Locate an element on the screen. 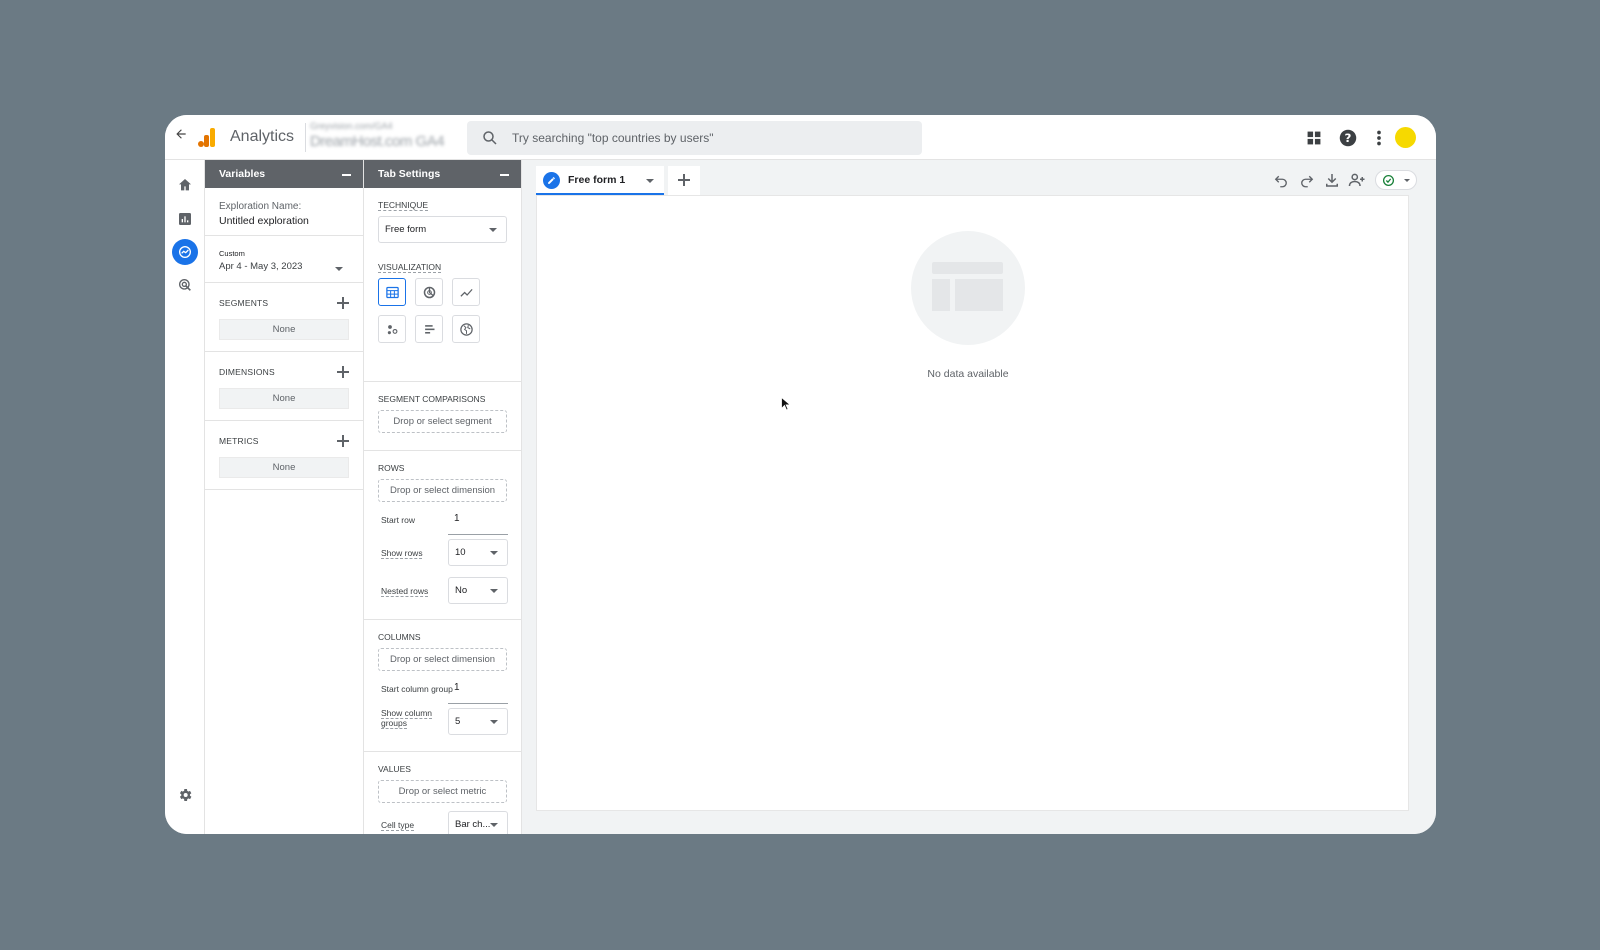 This screenshot has width=1600, height=950. geo-viz-button is located at coordinates (466, 329).